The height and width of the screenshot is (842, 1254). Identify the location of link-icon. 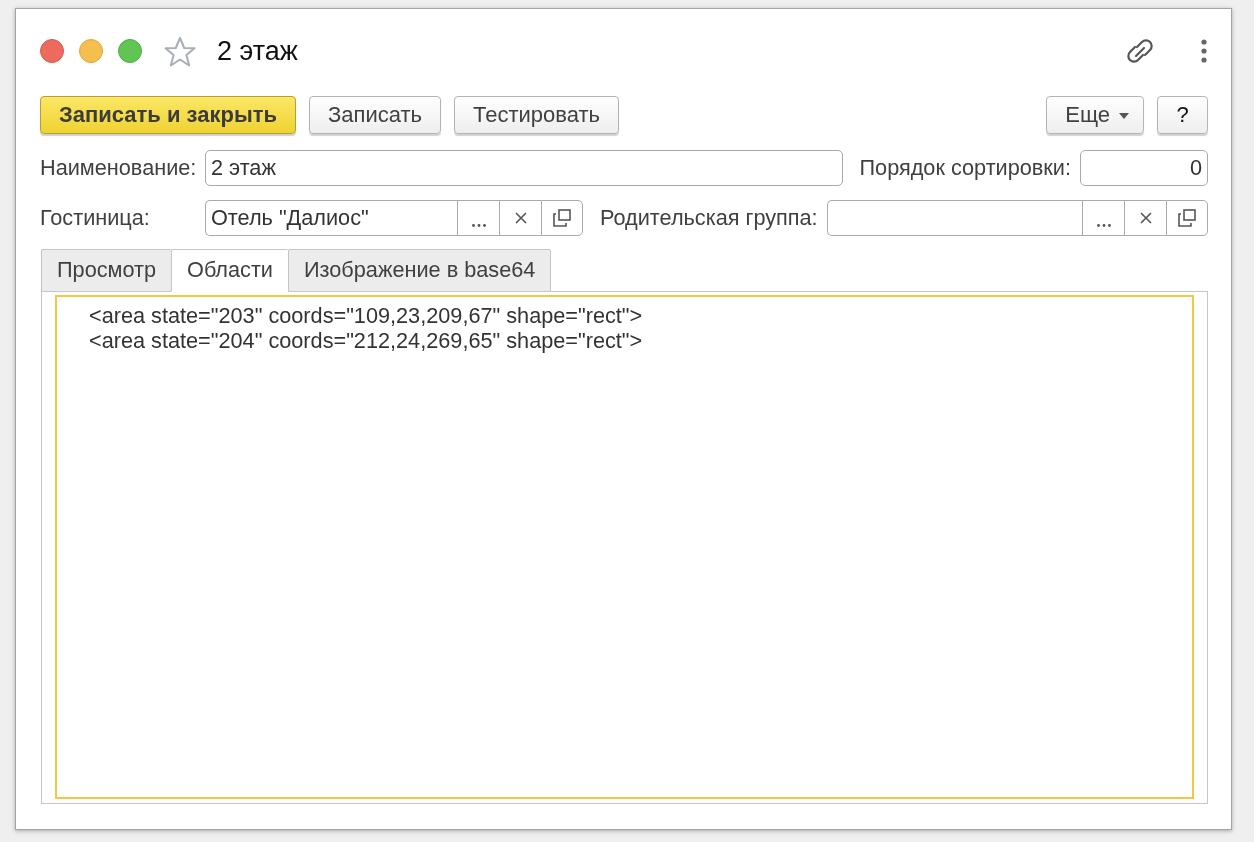
(1140, 51).